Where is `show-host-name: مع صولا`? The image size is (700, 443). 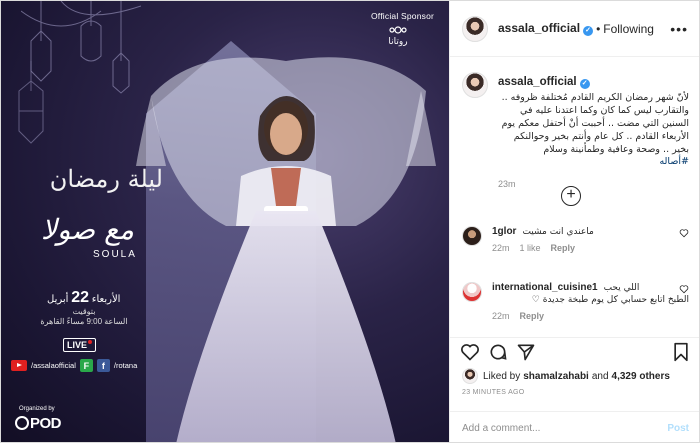 show-host-name: مع صولا is located at coordinates (88, 229).